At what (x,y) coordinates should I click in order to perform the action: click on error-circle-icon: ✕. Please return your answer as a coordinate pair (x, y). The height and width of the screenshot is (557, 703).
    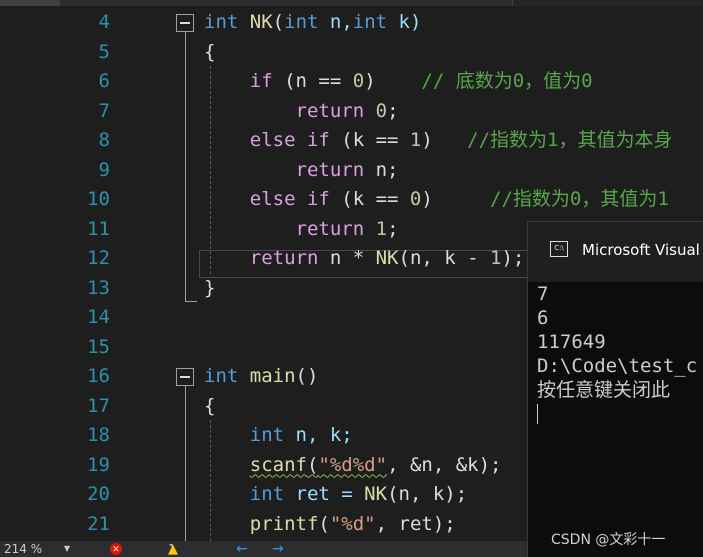
    Looking at the image, I should click on (116, 549).